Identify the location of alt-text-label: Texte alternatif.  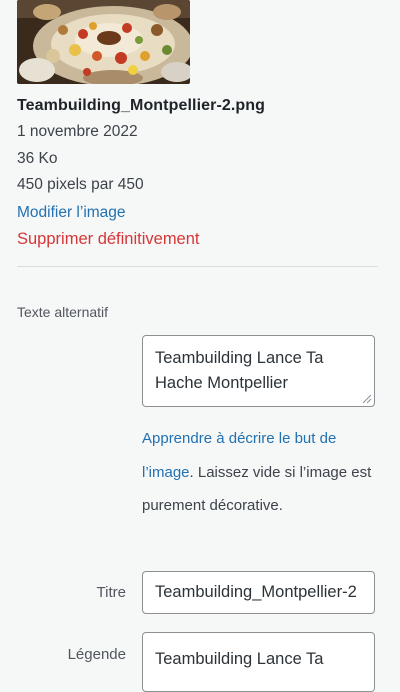
(63, 312).